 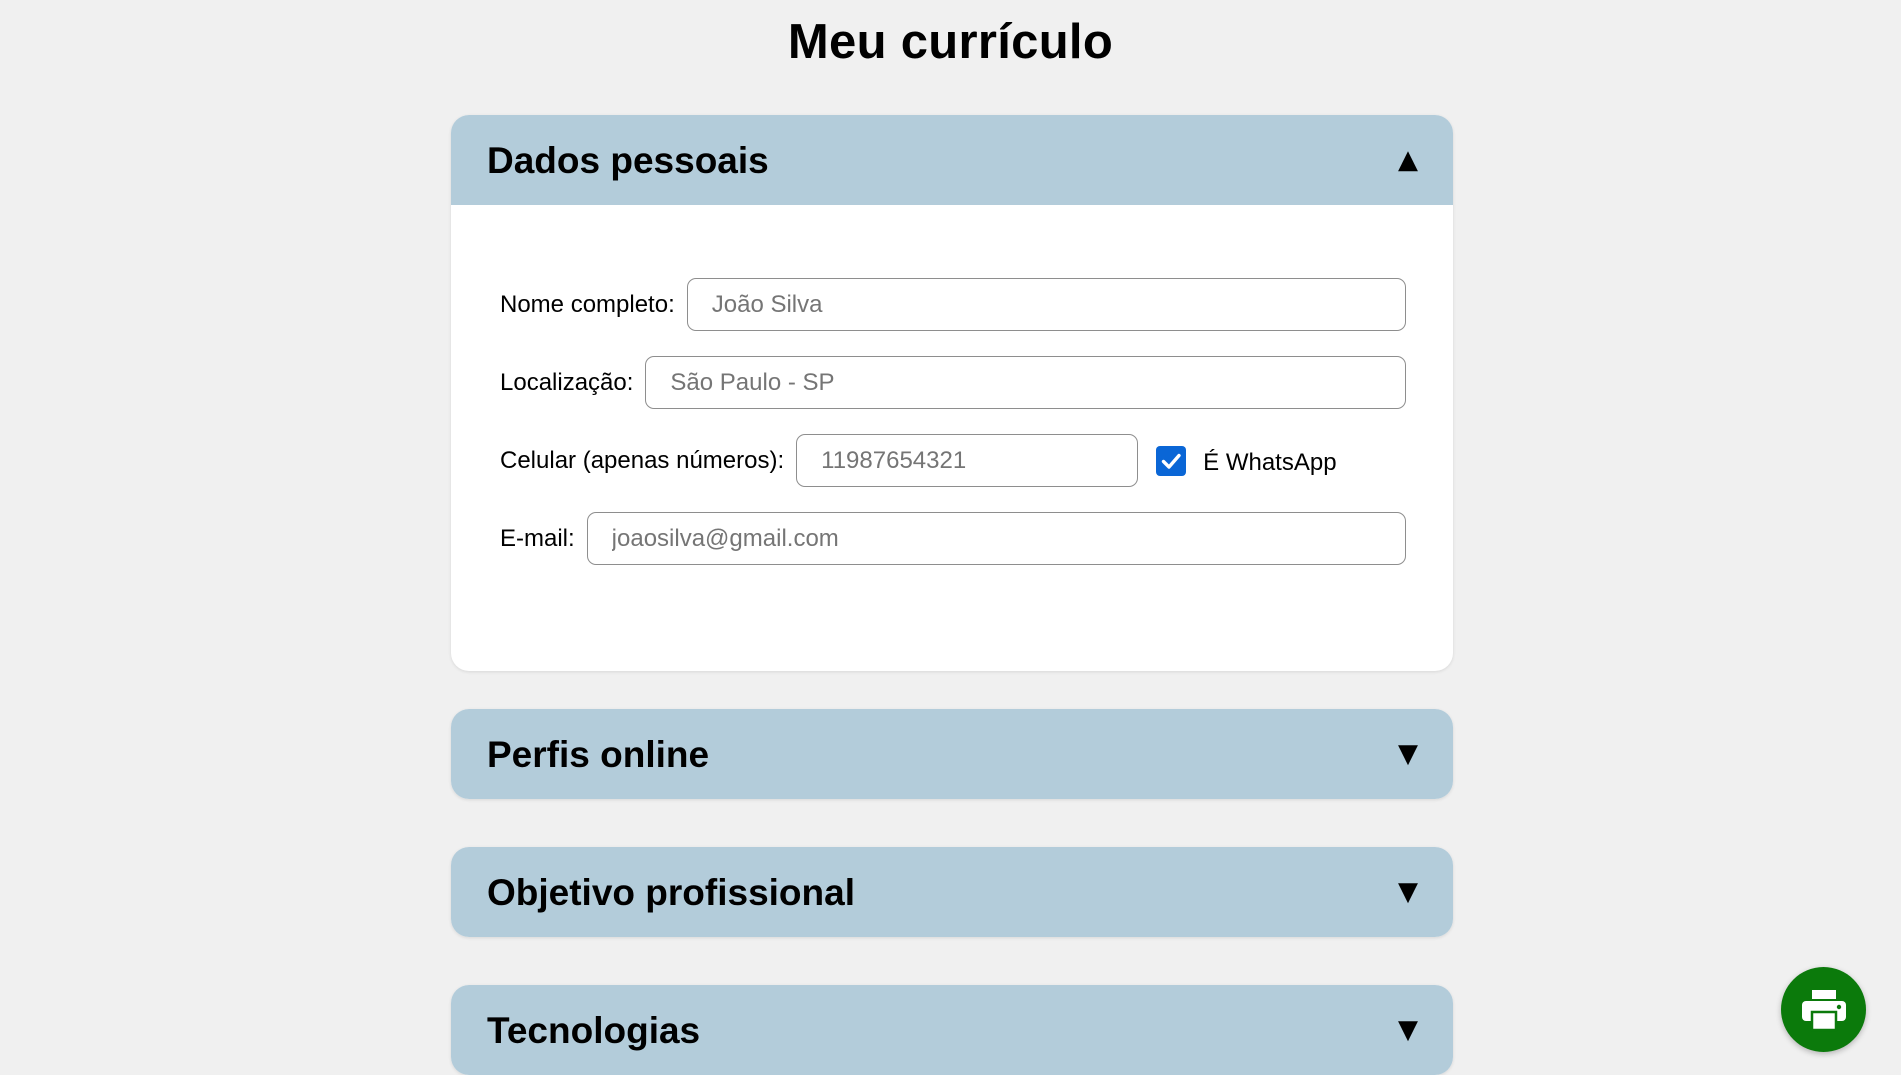 I want to click on section-tecnologias: Tecnologias ▼, so click(x=952, y=1030).